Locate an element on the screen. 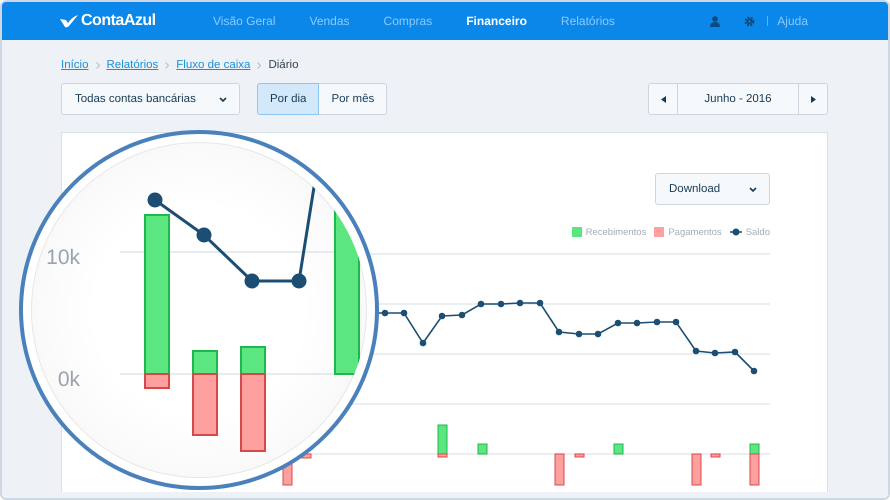 This screenshot has height=500, width=890. user-icon is located at coordinates (715, 21).